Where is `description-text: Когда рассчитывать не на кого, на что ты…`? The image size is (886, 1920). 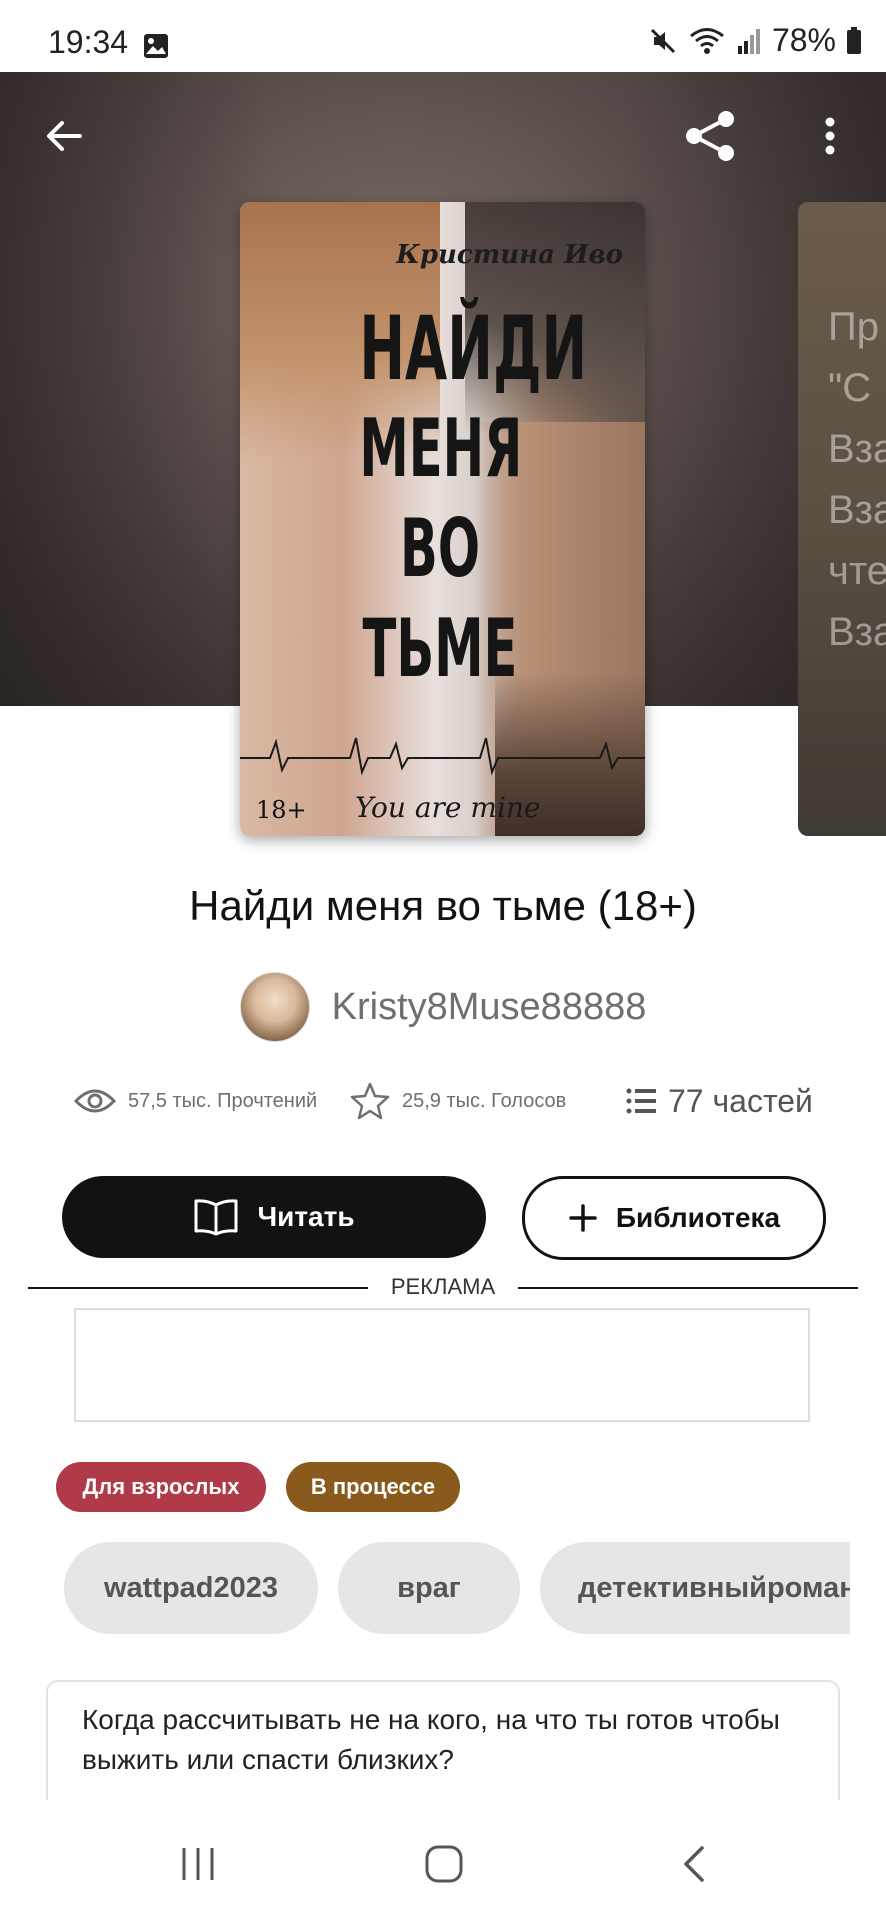
description-text: Когда рассчитывать не на кого, на что ты… is located at coordinates (431, 1739).